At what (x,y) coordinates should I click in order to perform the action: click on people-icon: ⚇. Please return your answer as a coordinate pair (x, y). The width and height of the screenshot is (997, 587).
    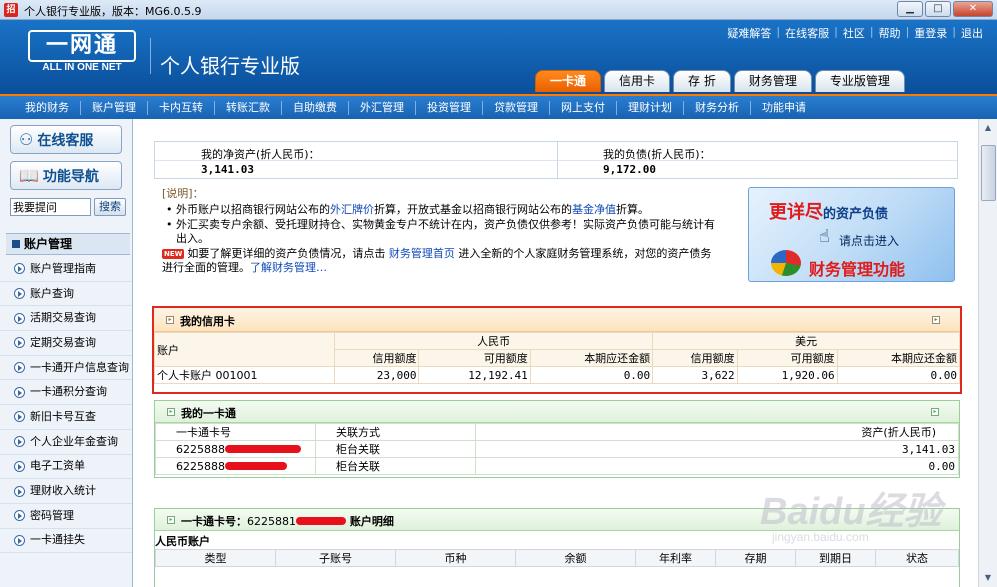
    Looking at the image, I should click on (26, 139).